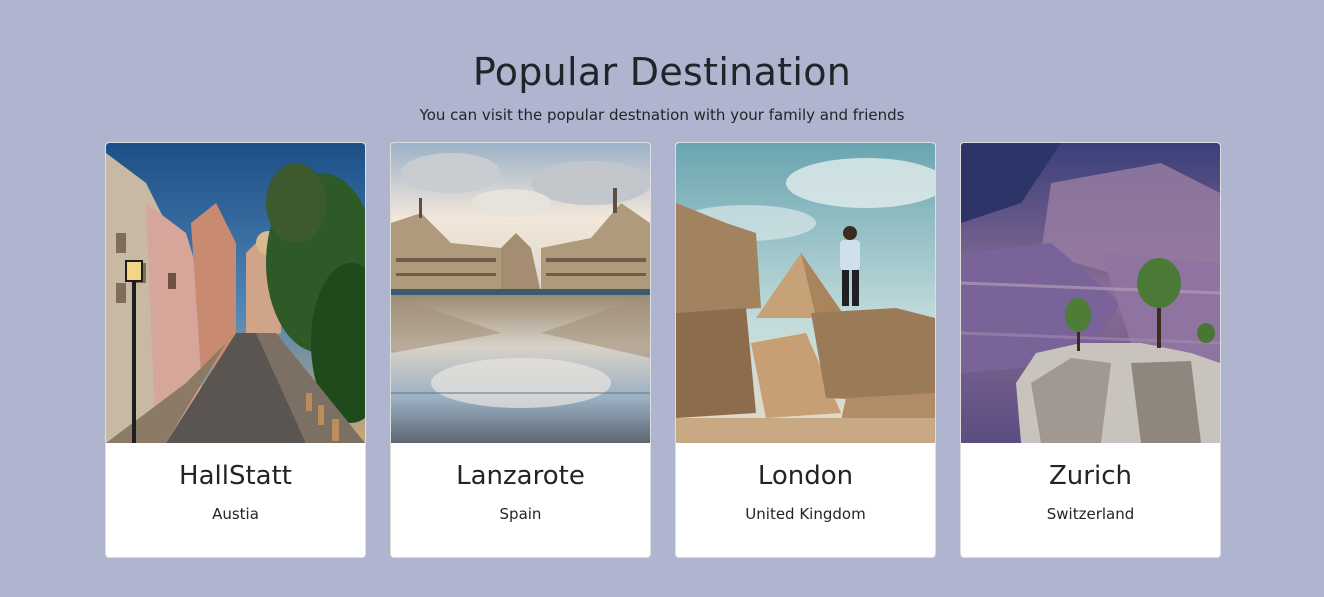  I want to click on destination-country: Austia, so click(235, 514).